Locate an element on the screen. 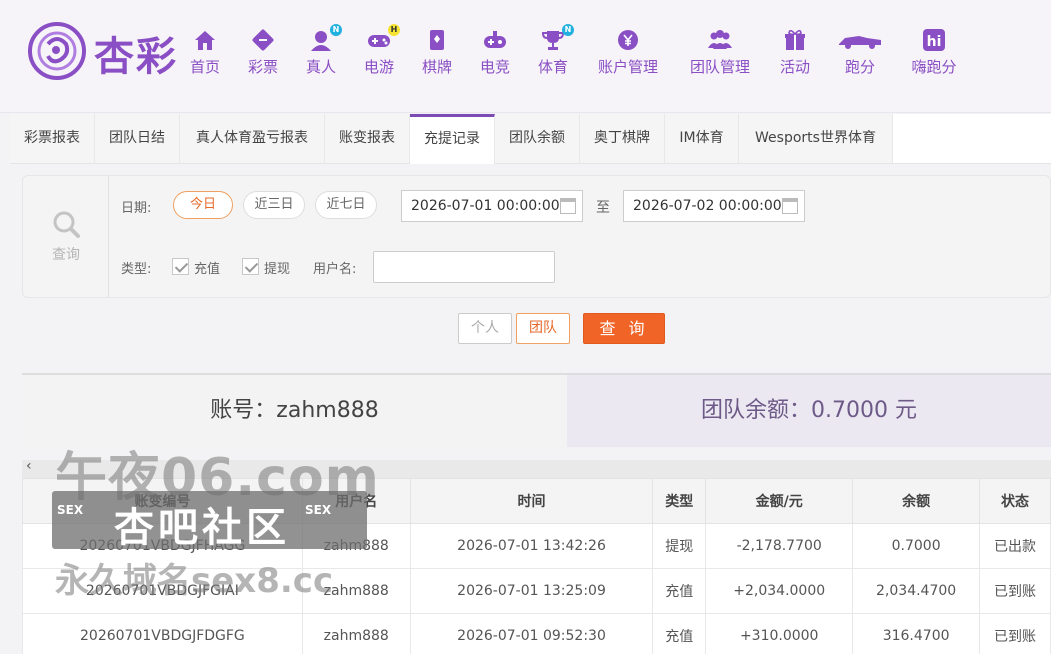  time: 2026-07-01 09:52:30 is located at coordinates (531, 633).